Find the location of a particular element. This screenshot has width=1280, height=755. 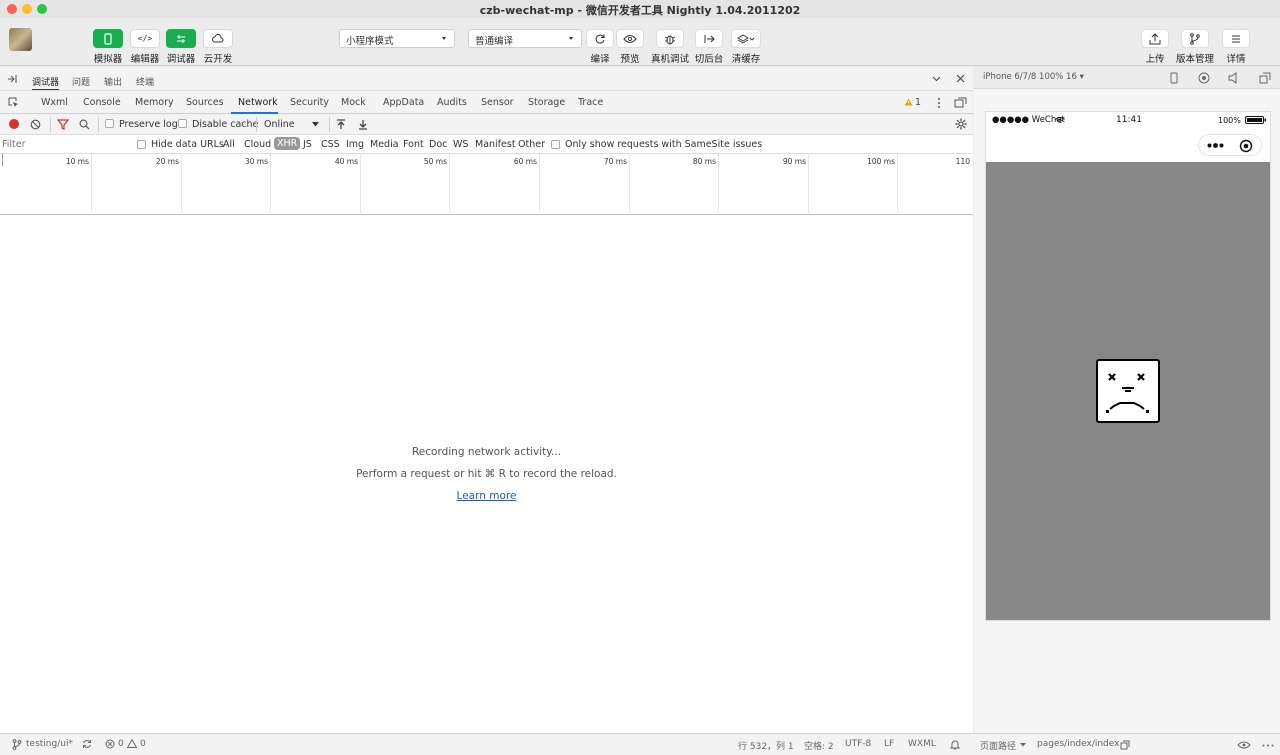

throttle-select: Online is located at coordinates (293, 124).